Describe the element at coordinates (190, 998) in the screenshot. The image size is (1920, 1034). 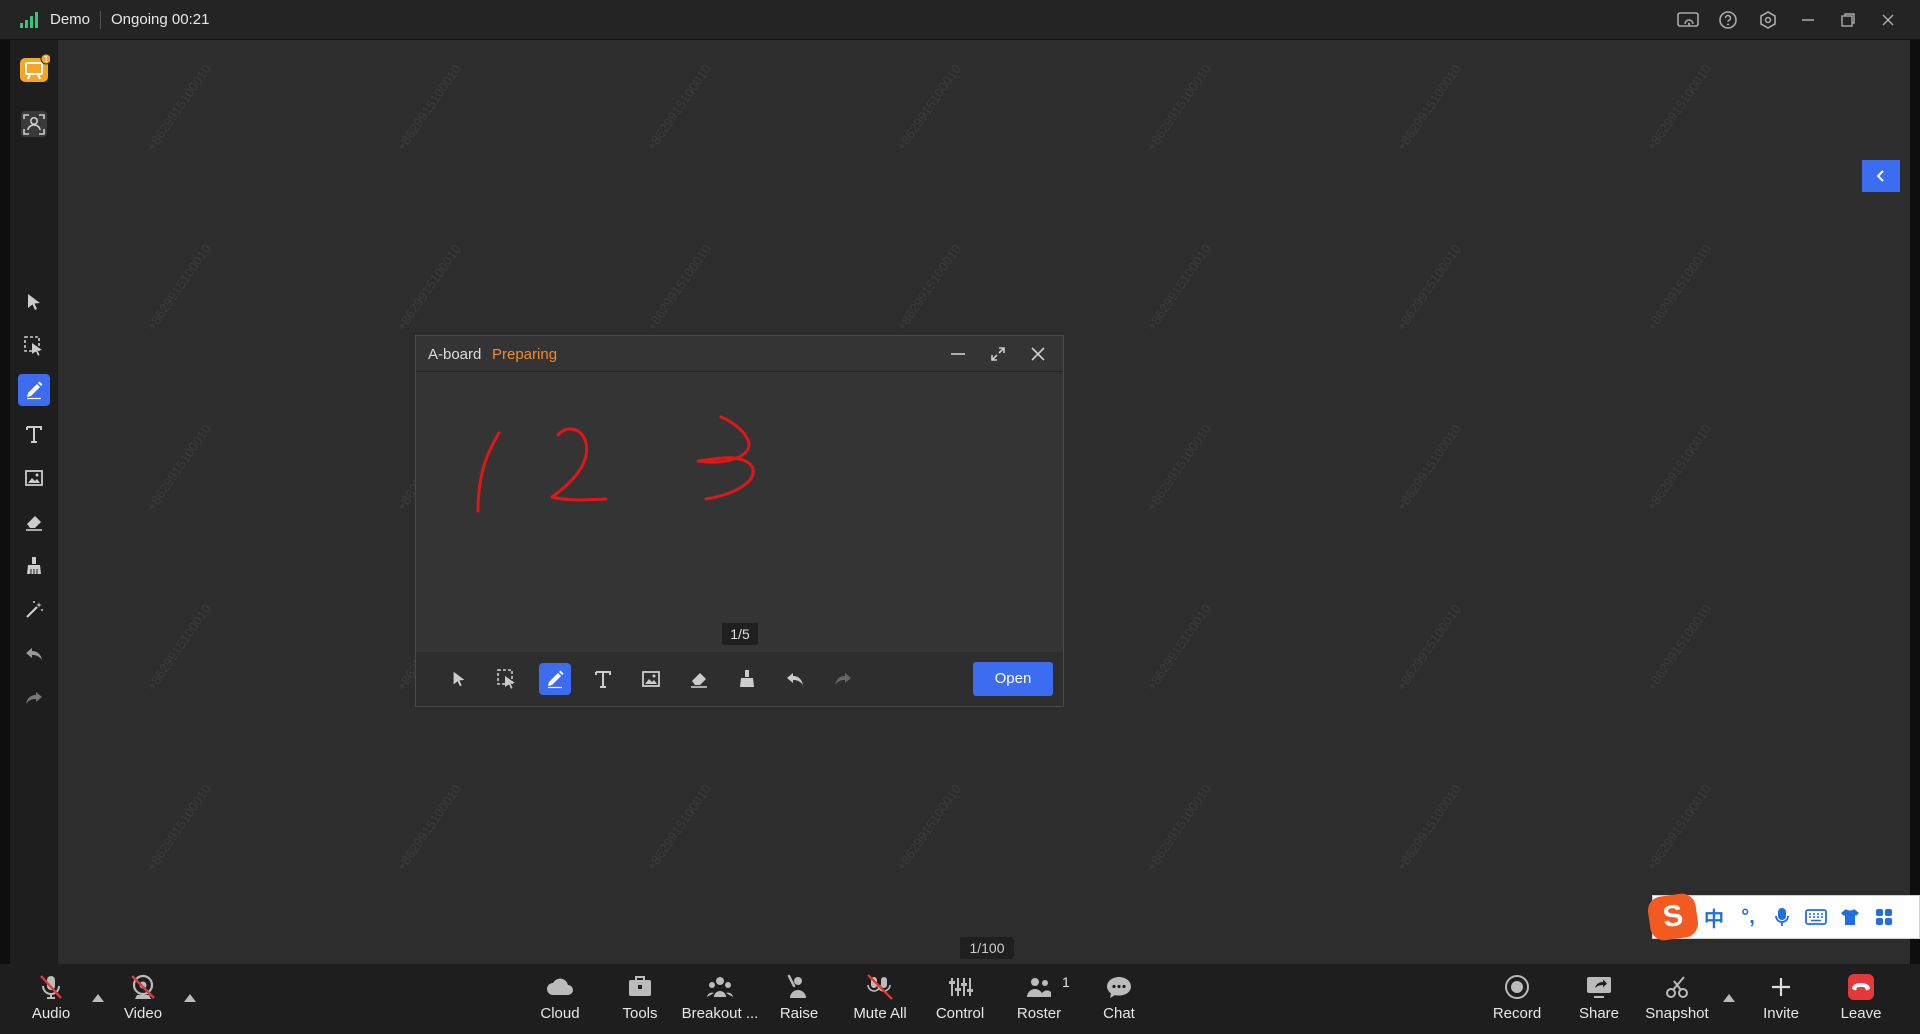
I see `video-options-caret-icon` at that location.